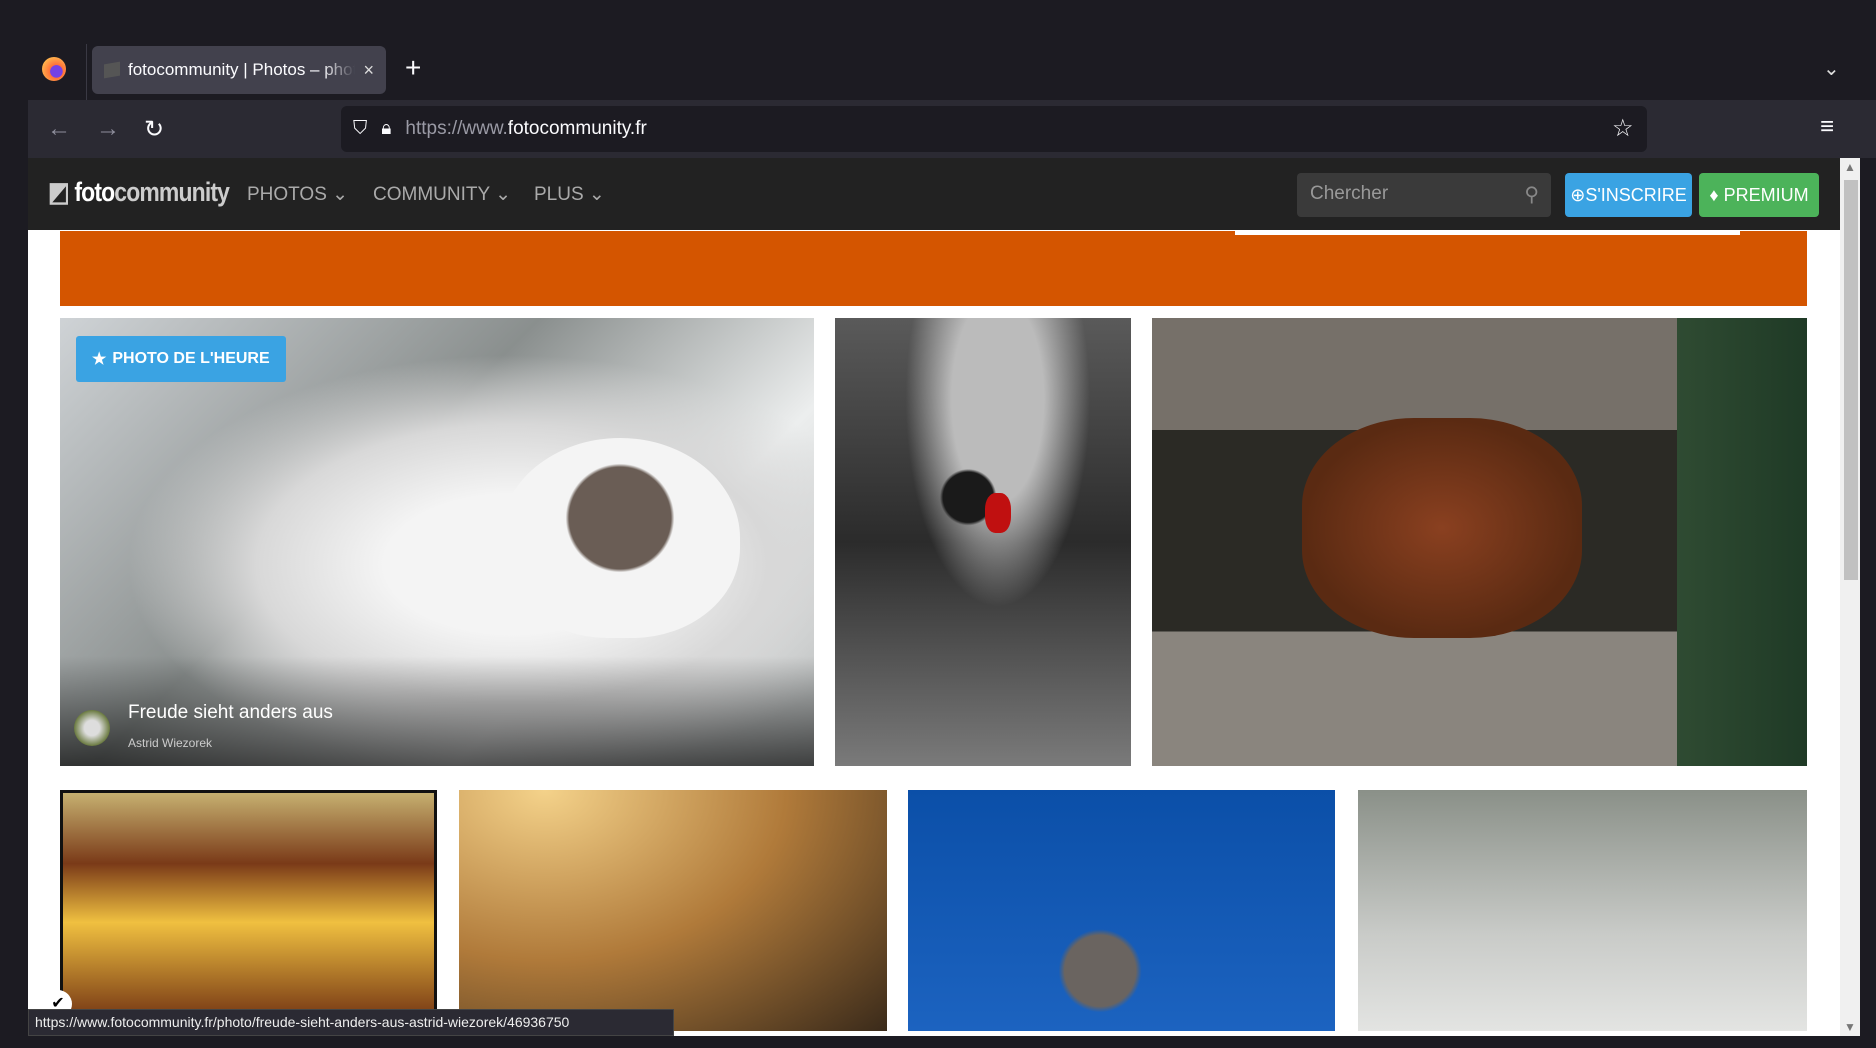 This screenshot has height=1048, width=1876. I want to click on photo-crowned-crane, so click(983, 542).